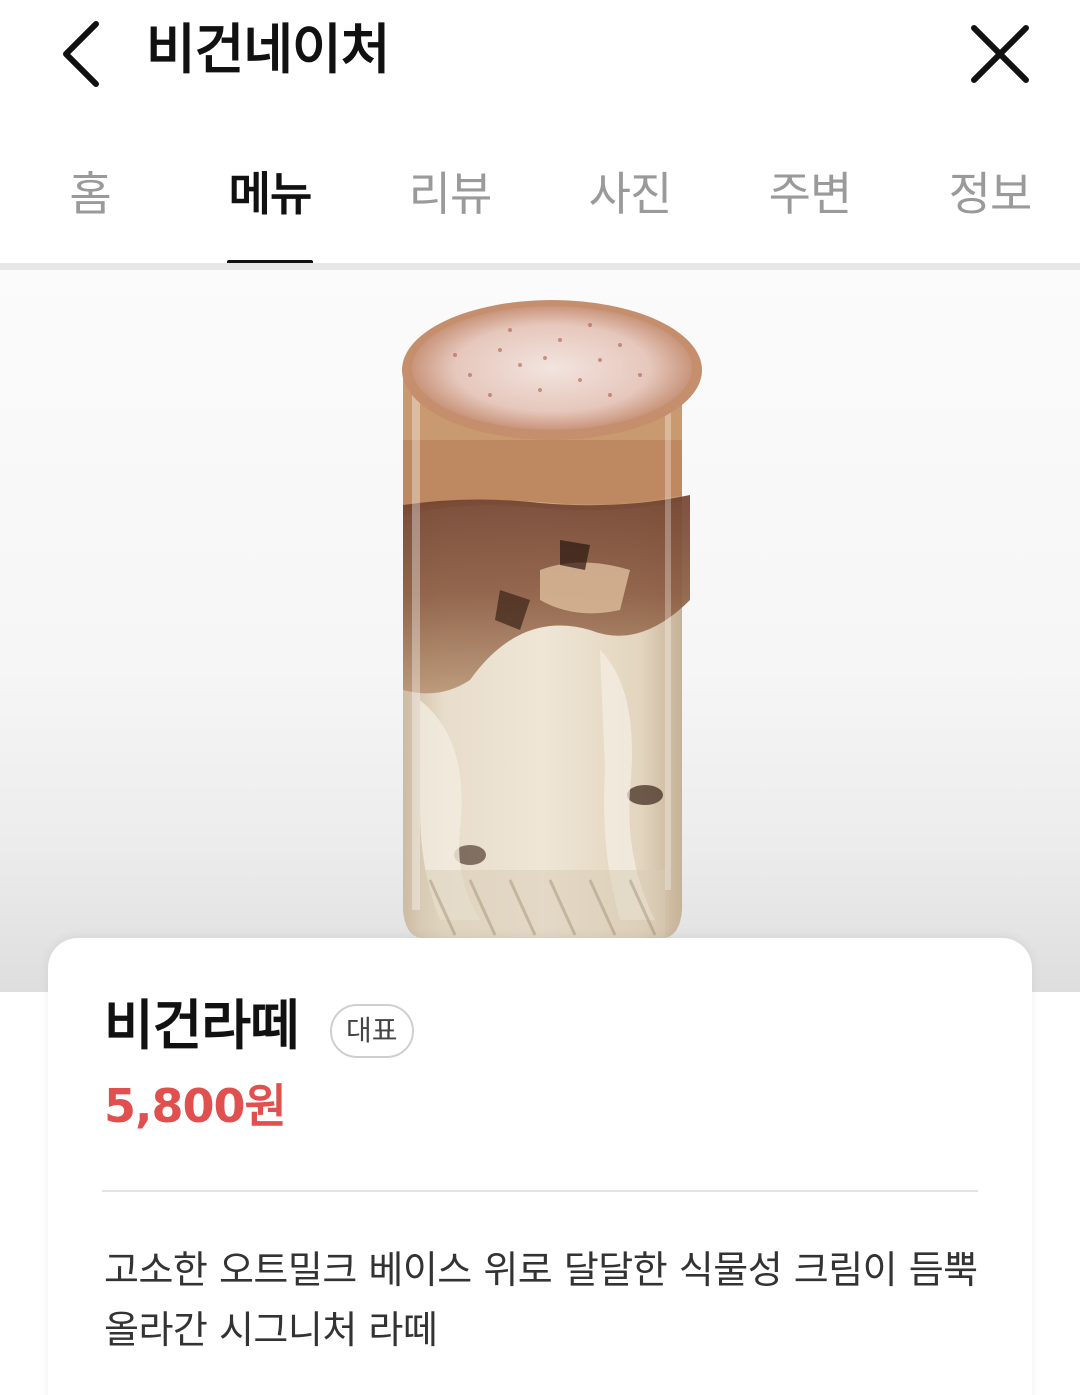 The image size is (1080, 1395). Describe the element at coordinates (630, 194) in the screenshot. I see `tab-photos: 사진` at that location.